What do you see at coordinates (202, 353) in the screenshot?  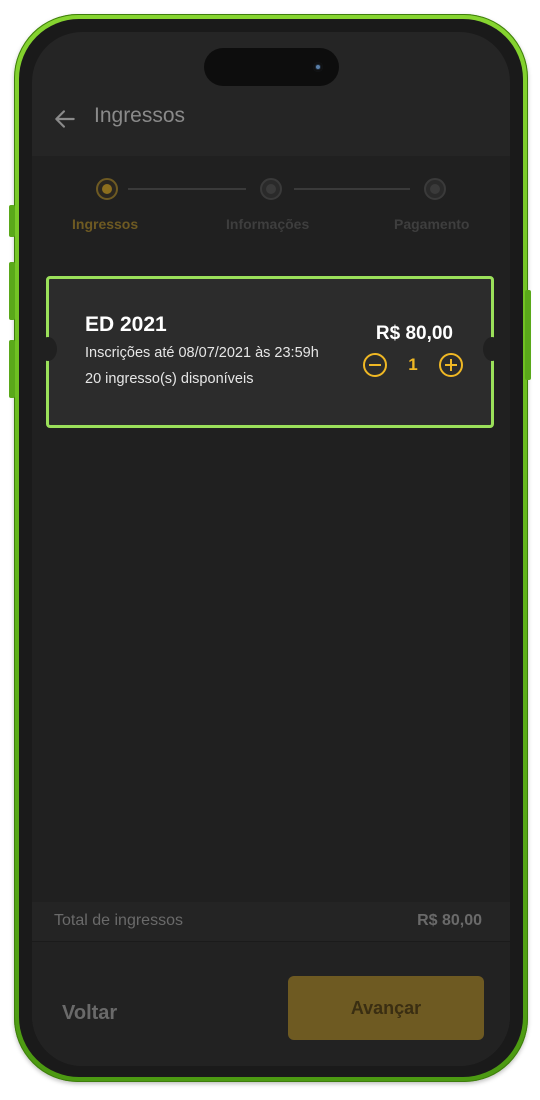 I see `ticket-deadline: Inscrições até 08/07/2021 às 23:59h` at bounding box center [202, 353].